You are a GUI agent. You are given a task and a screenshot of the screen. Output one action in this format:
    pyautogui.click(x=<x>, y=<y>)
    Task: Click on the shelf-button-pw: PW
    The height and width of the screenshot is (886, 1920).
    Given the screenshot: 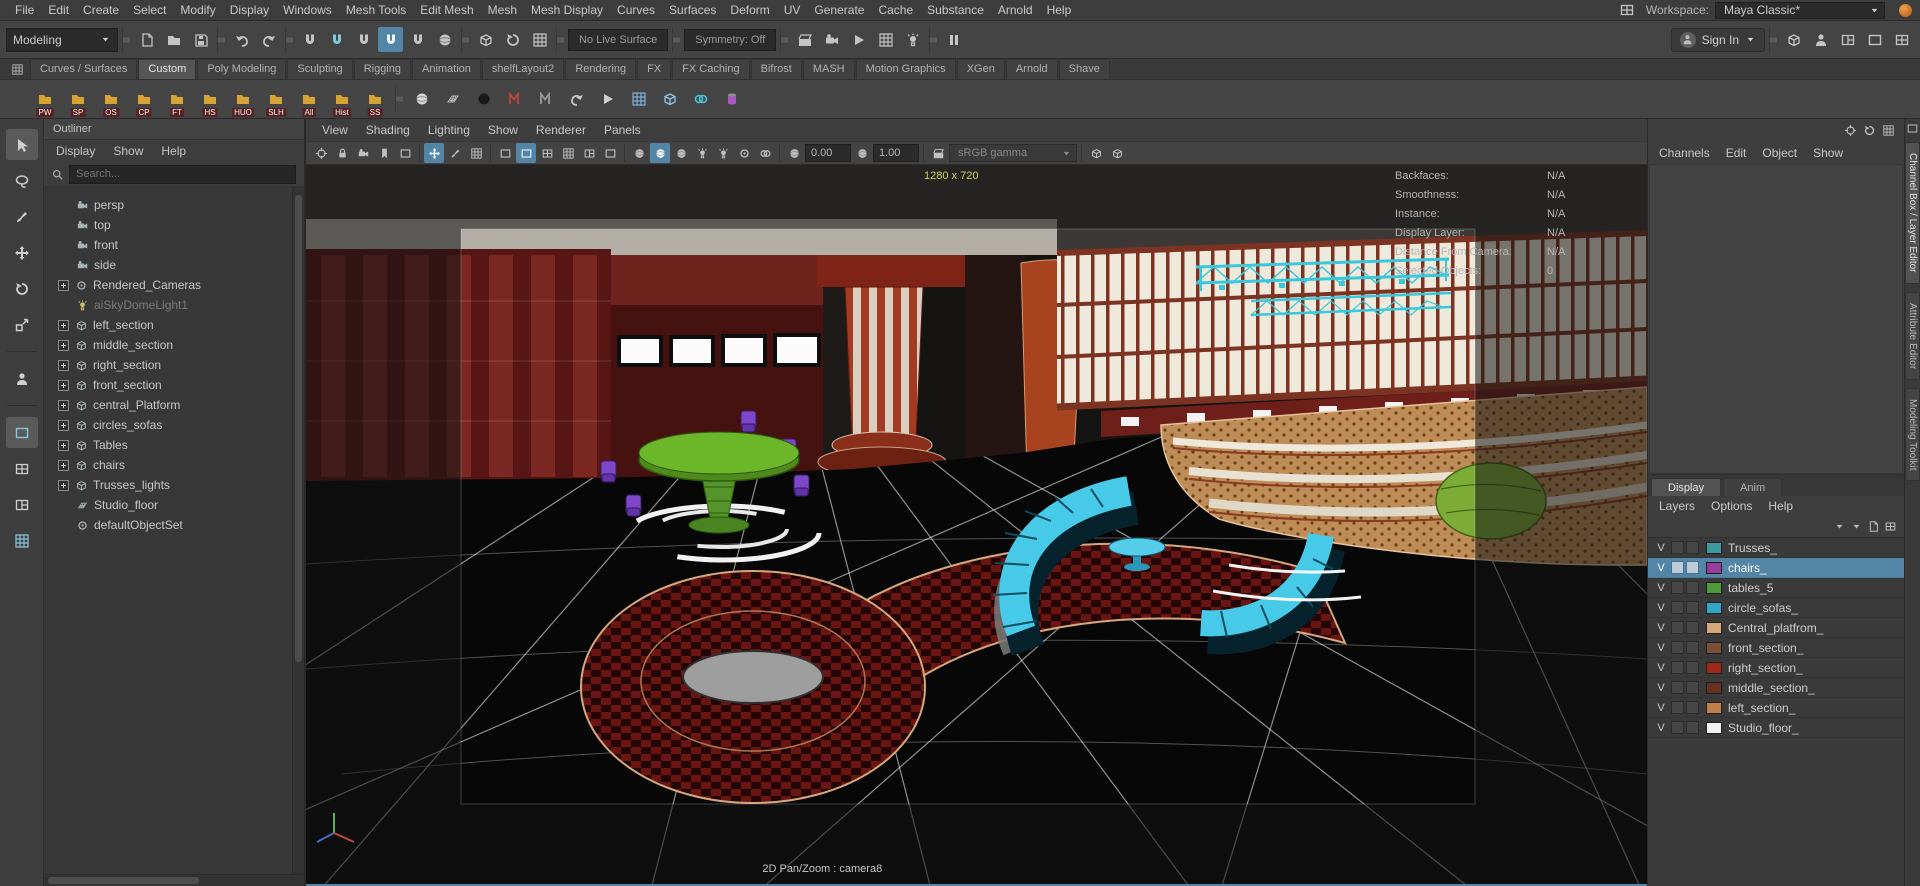 What is the action you would take?
    pyautogui.click(x=45, y=99)
    